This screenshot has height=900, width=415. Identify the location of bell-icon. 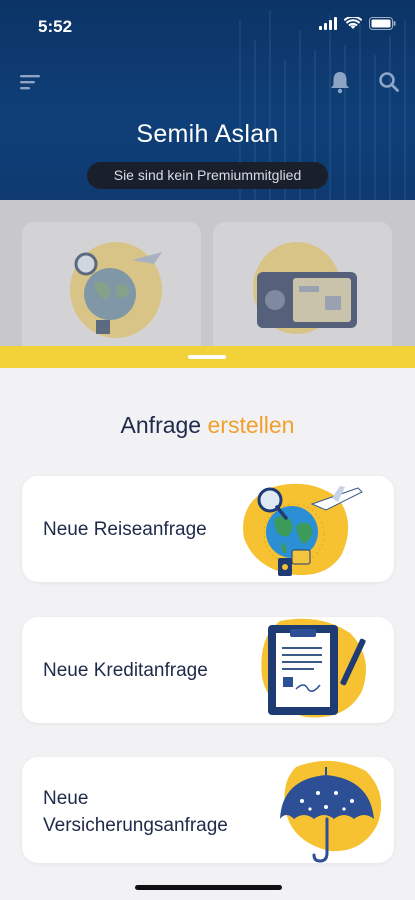
(340, 82).